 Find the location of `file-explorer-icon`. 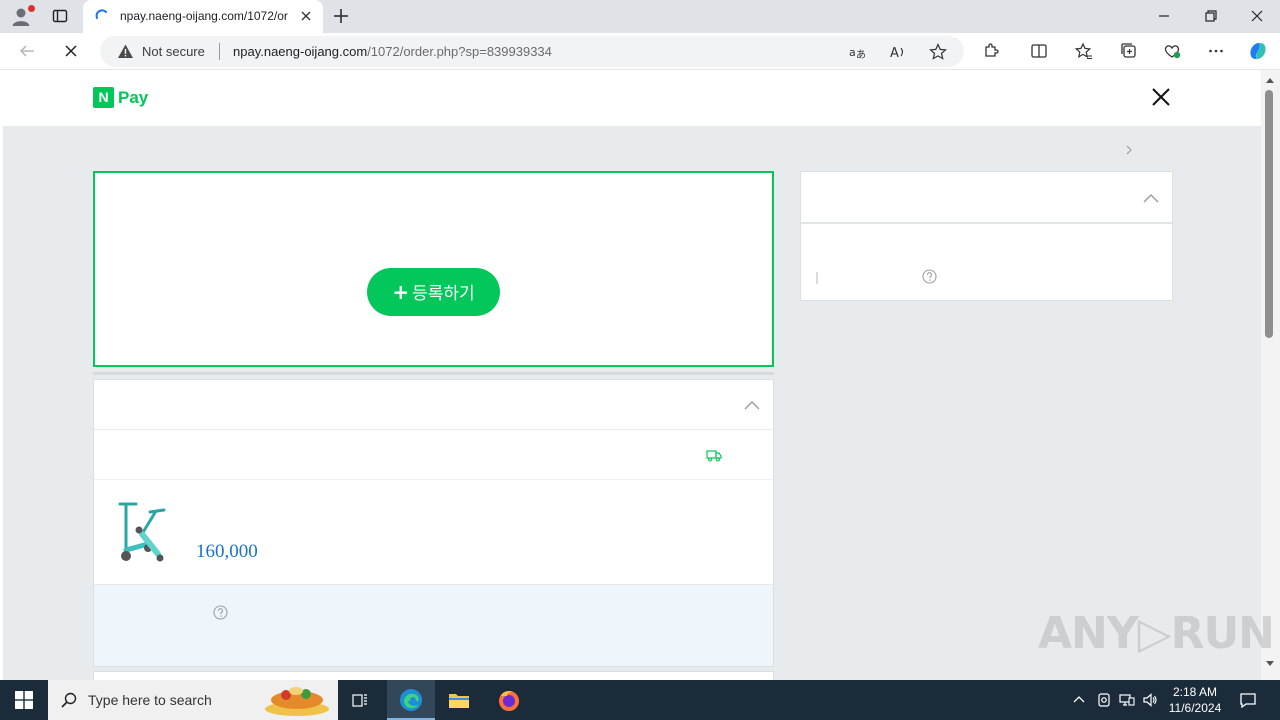

file-explorer-icon is located at coordinates (459, 701).